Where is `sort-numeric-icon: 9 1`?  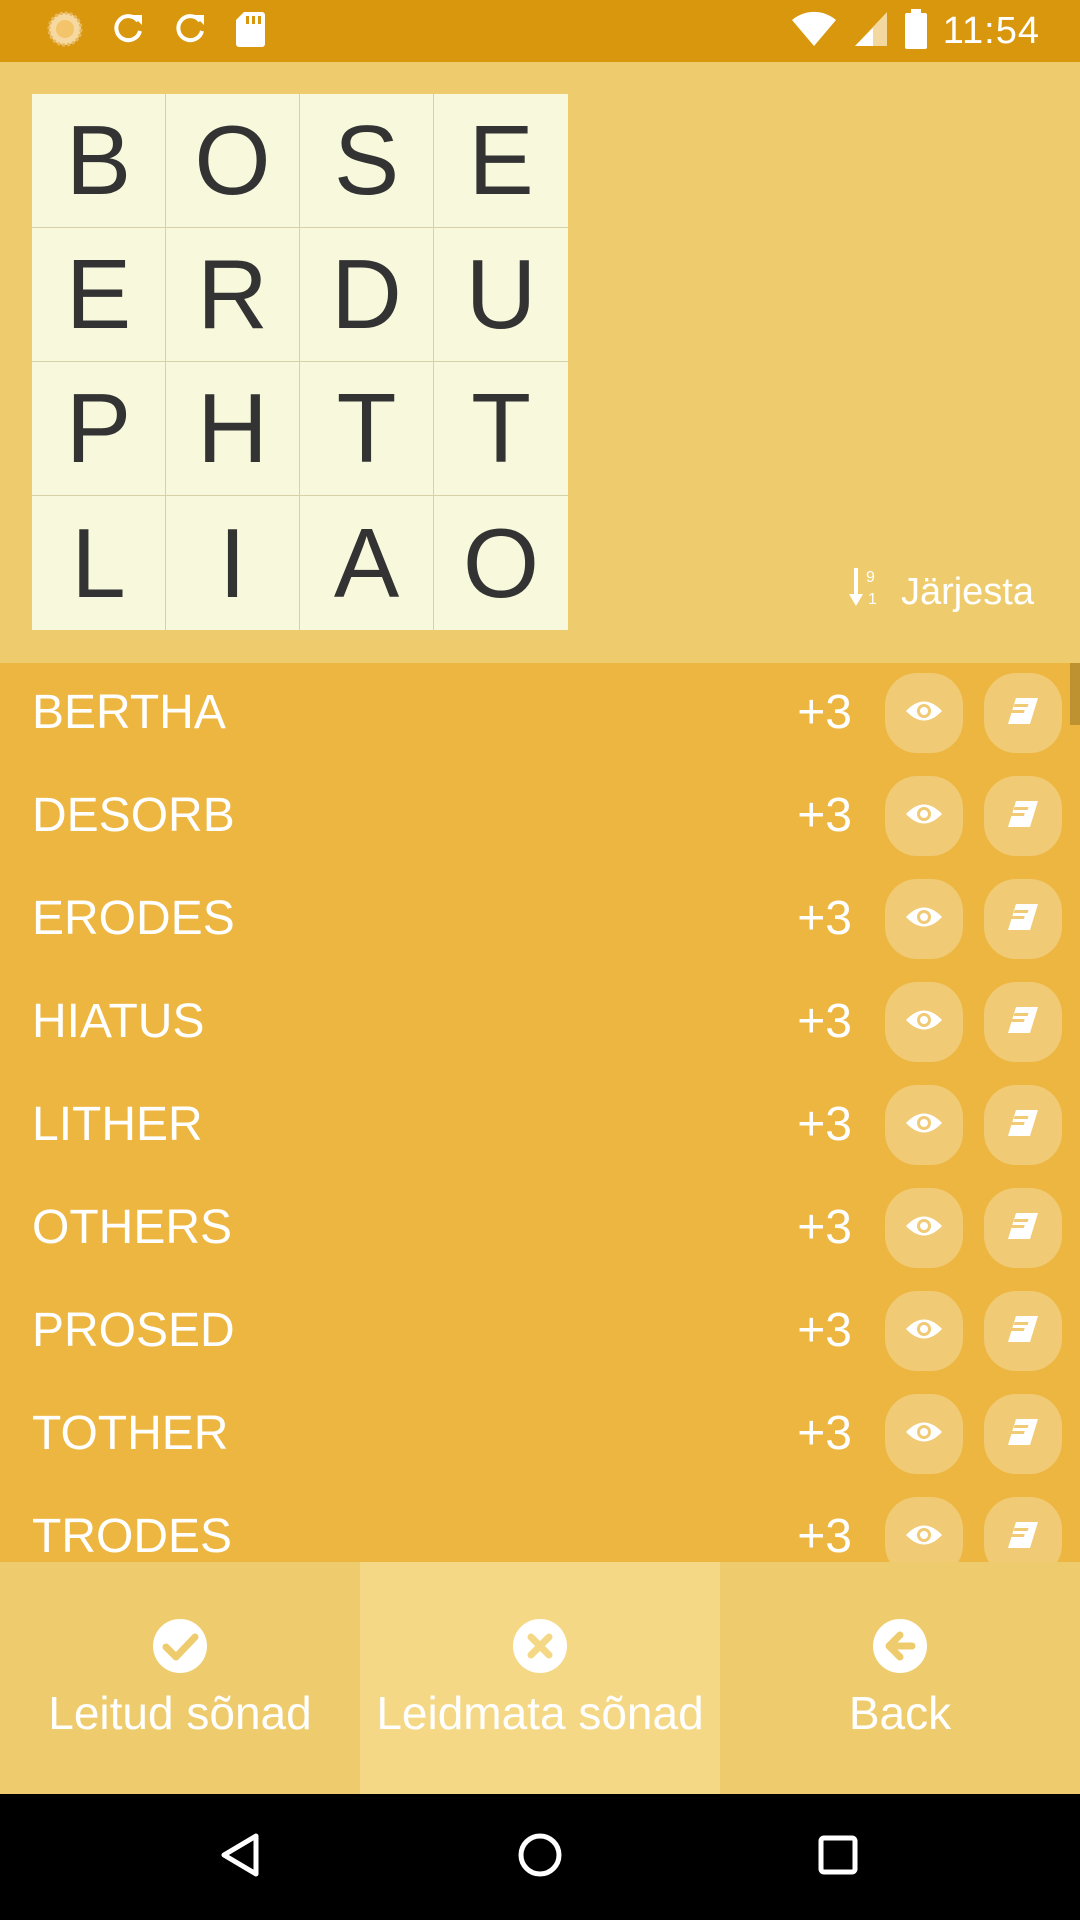
sort-numeric-icon: 9 1 is located at coordinates (865, 592).